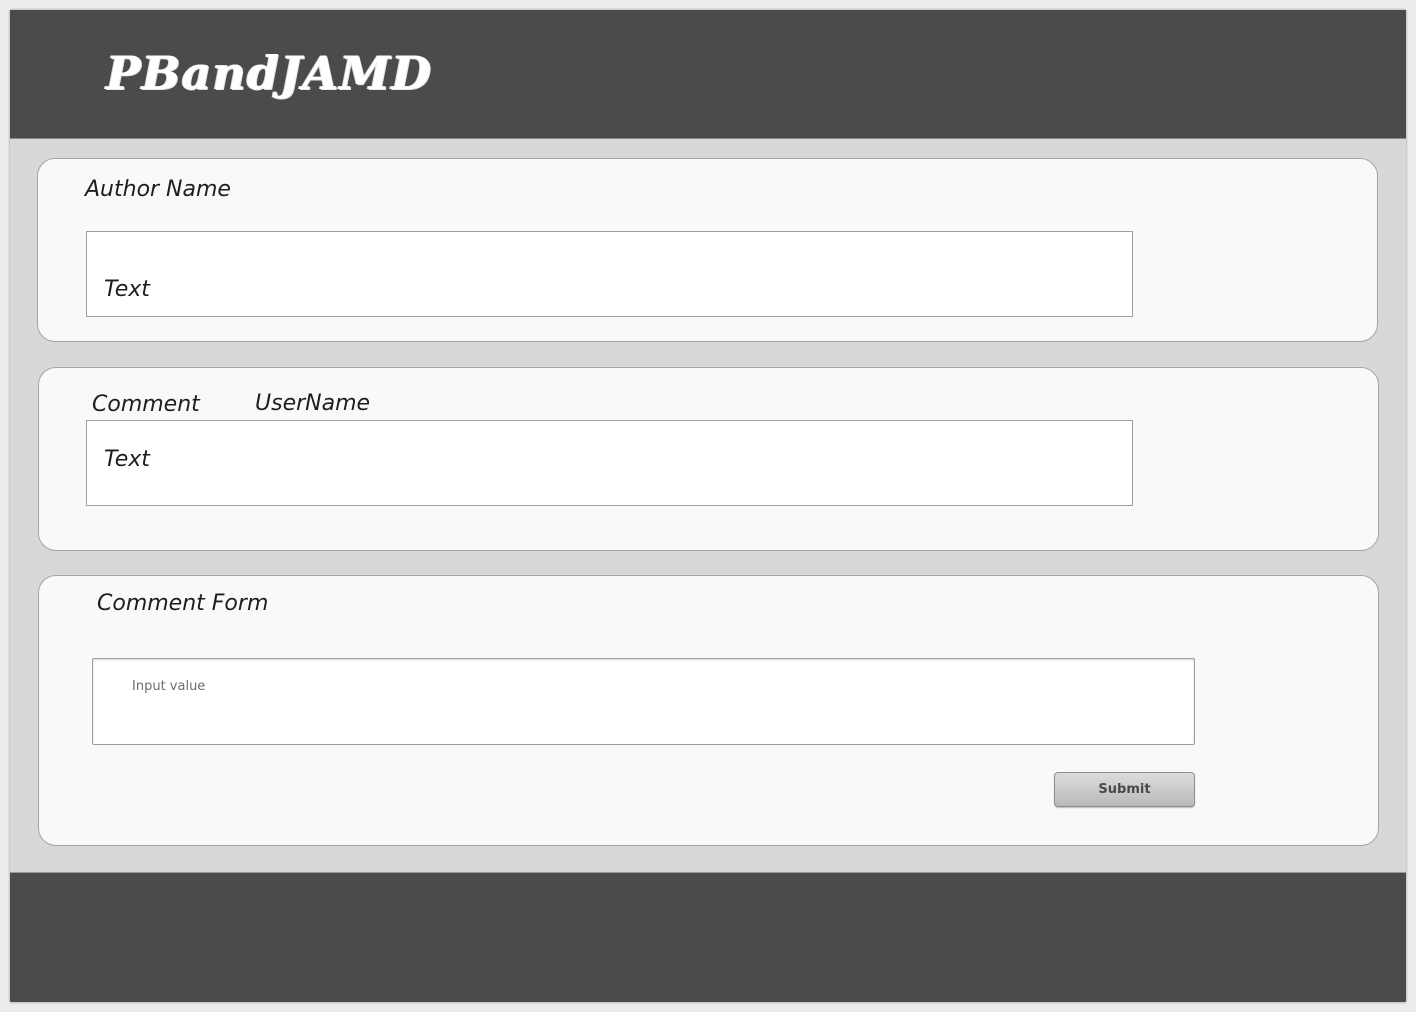 The height and width of the screenshot is (1012, 1416). What do you see at coordinates (643, 701) in the screenshot?
I see `comment-input: Input value` at bounding box center [643, 701].